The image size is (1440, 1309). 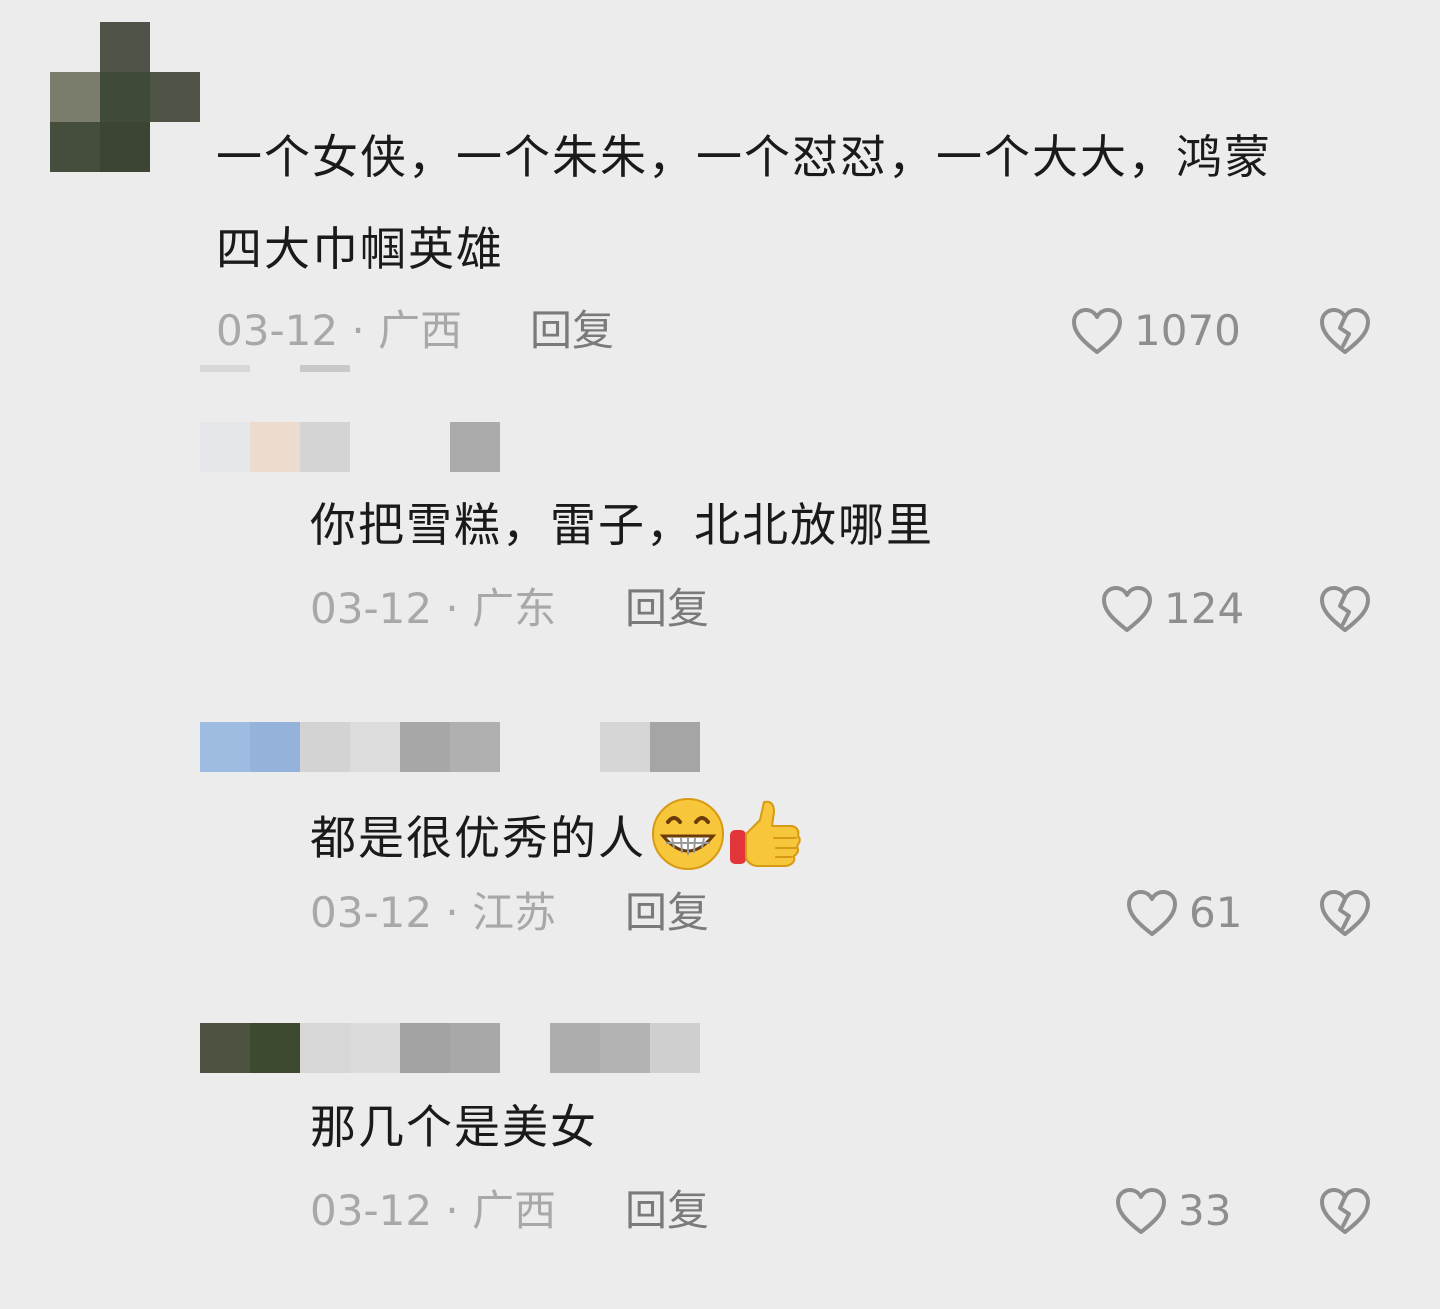 I want to click on like-button: 33, so click(x=1172, y=1211).